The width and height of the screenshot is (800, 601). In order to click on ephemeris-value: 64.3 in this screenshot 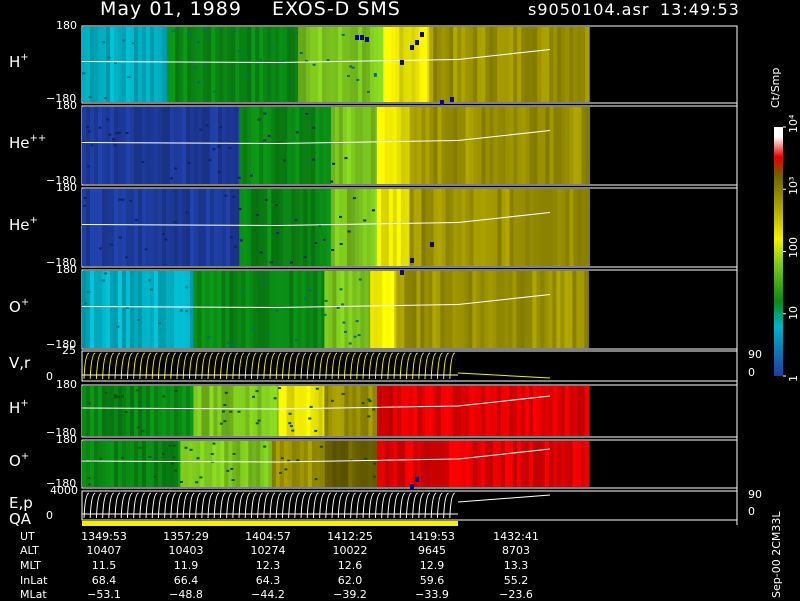, I will do `click(268, 580)`.